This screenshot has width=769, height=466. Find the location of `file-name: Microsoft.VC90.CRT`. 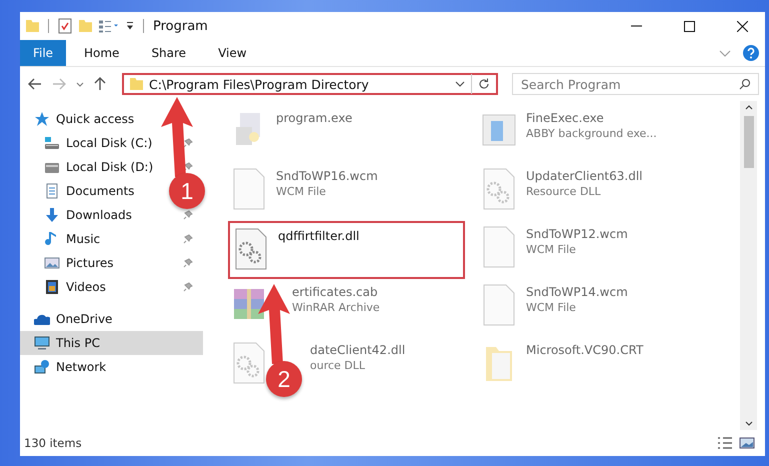

file-name: Microsoft.VC90.CRT is located at coordinates (585, 350).